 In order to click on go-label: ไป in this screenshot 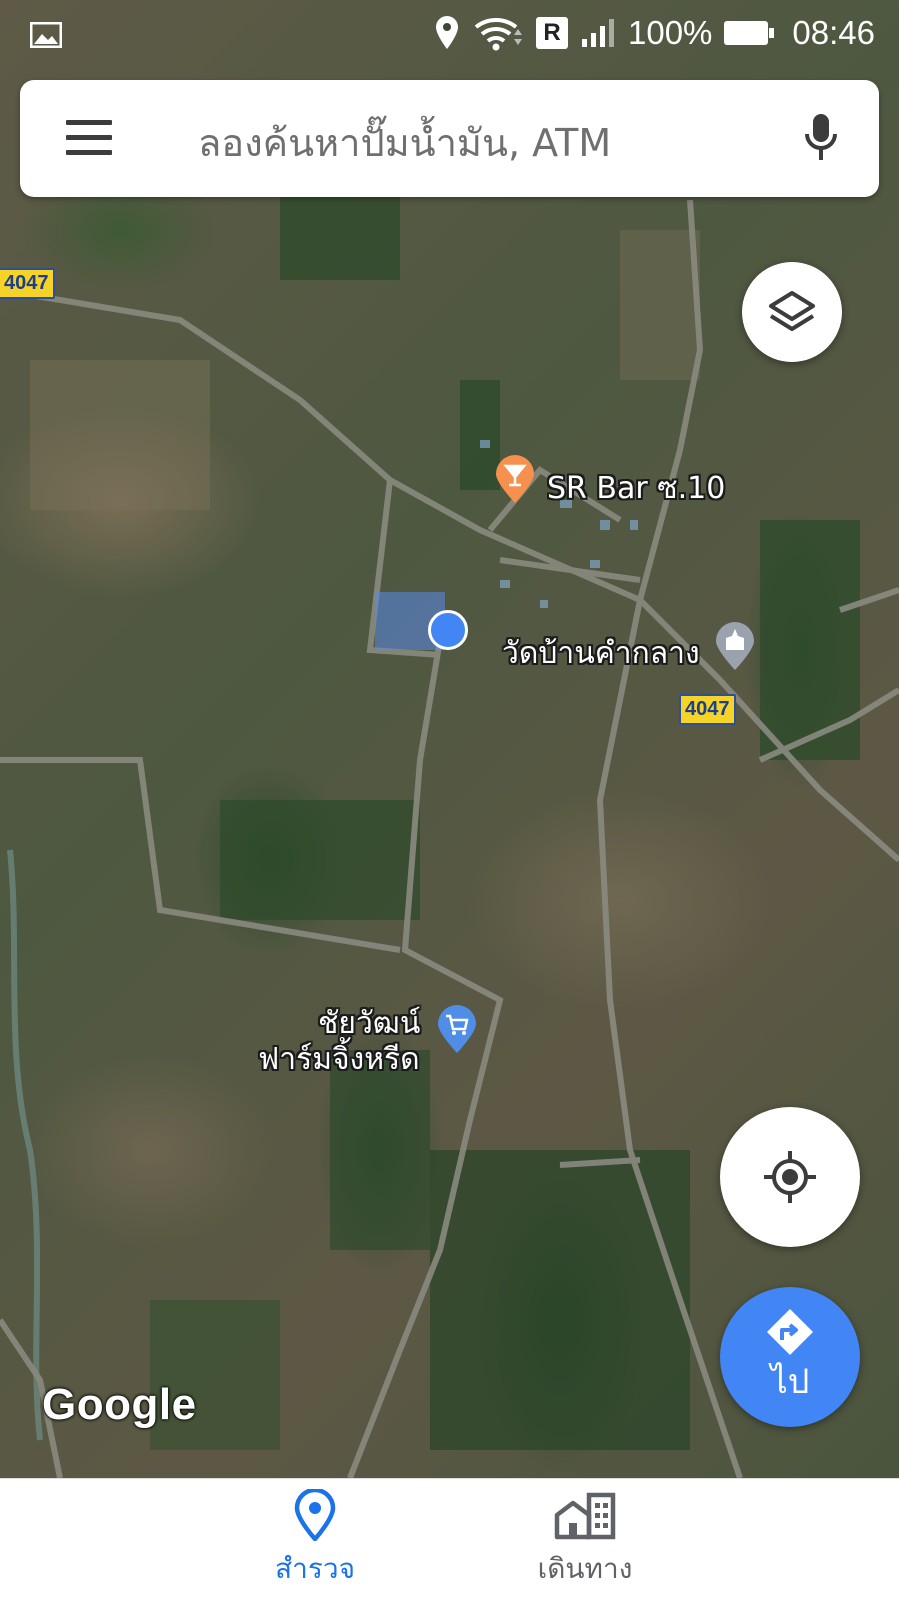, I will do `click(790, 1382)`.